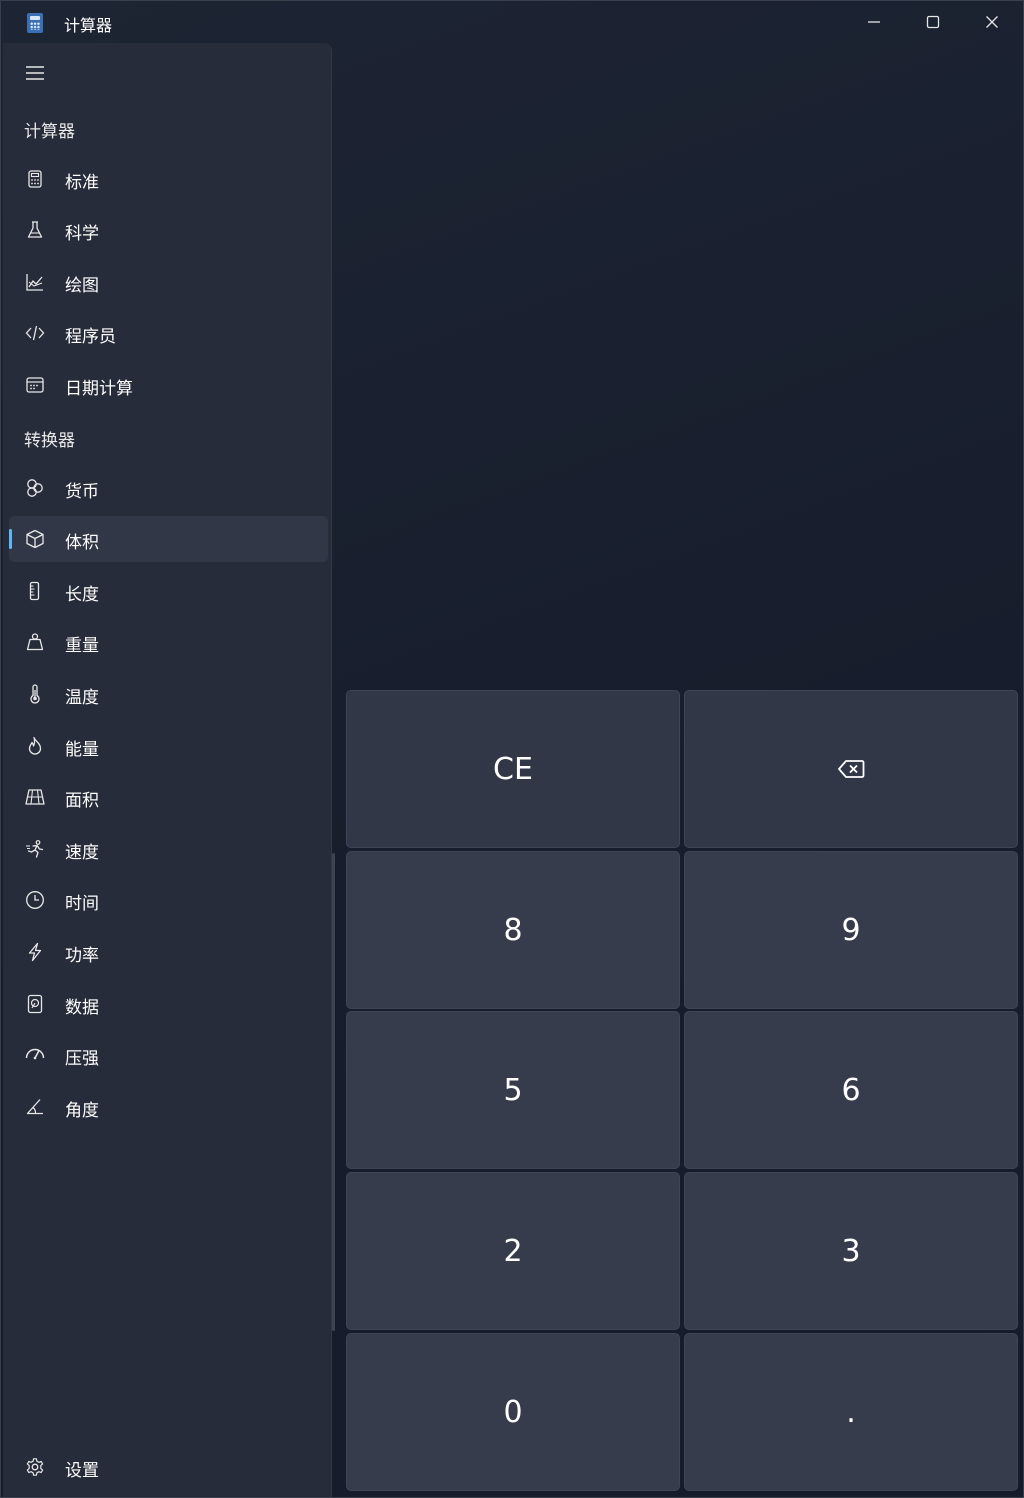 This screenshot has height=1498, width=1024. I want to click on backspace-icon, so click(851, 769).